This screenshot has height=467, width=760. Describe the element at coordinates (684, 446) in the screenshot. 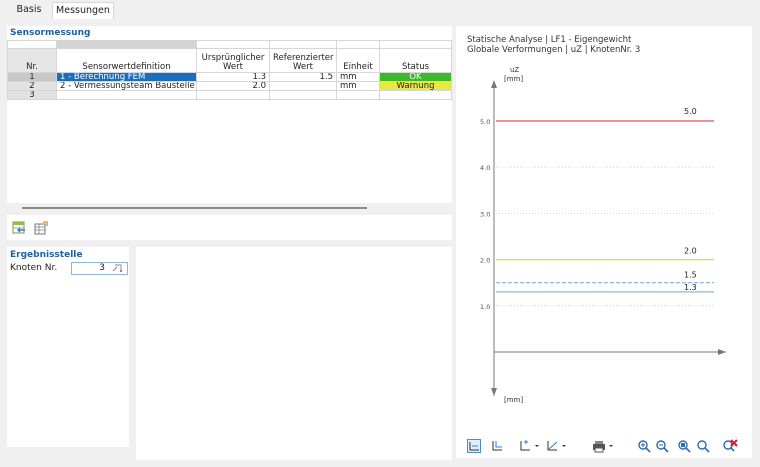

I see `zoom-fit-icon` at that location.